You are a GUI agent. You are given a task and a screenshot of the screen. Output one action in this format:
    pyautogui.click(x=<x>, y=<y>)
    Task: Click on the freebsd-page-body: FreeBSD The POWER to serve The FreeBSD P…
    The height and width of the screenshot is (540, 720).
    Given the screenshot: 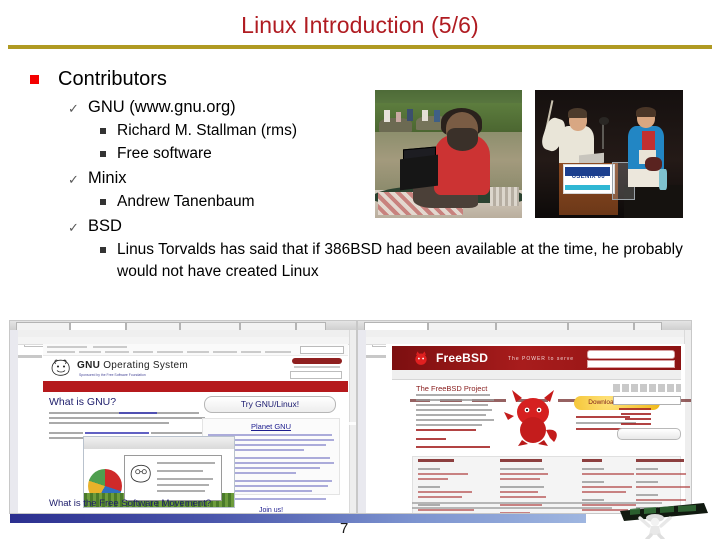 What is the action you would take?
    pyautogui.click(x=538, y=428)
    